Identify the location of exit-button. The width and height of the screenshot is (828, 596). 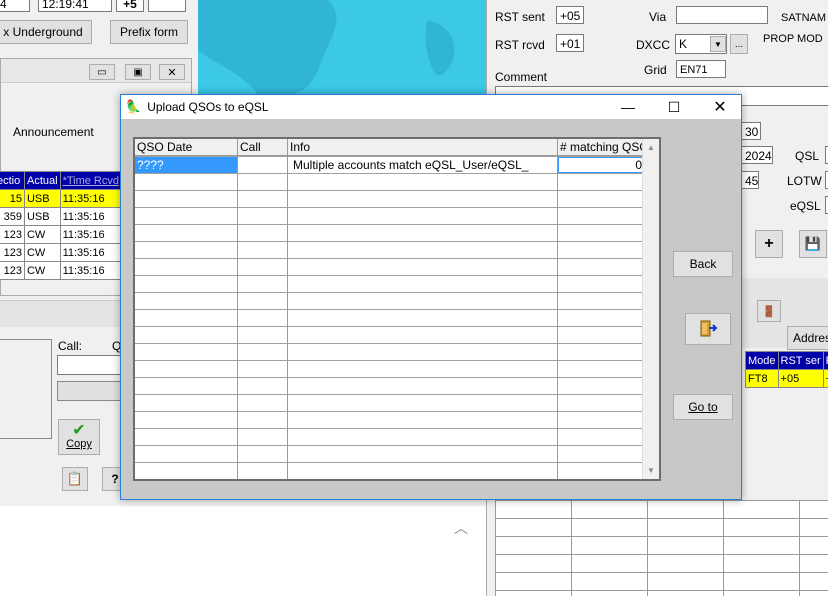
(708, 329).